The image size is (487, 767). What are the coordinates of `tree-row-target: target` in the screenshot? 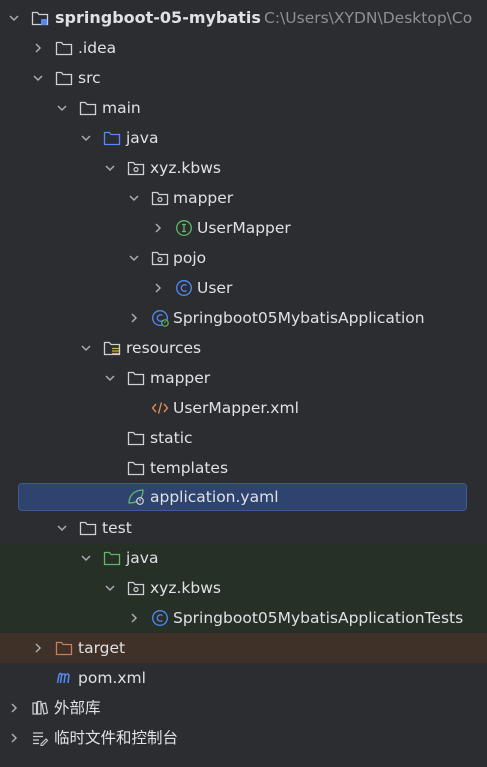 It's located at (243, 648).